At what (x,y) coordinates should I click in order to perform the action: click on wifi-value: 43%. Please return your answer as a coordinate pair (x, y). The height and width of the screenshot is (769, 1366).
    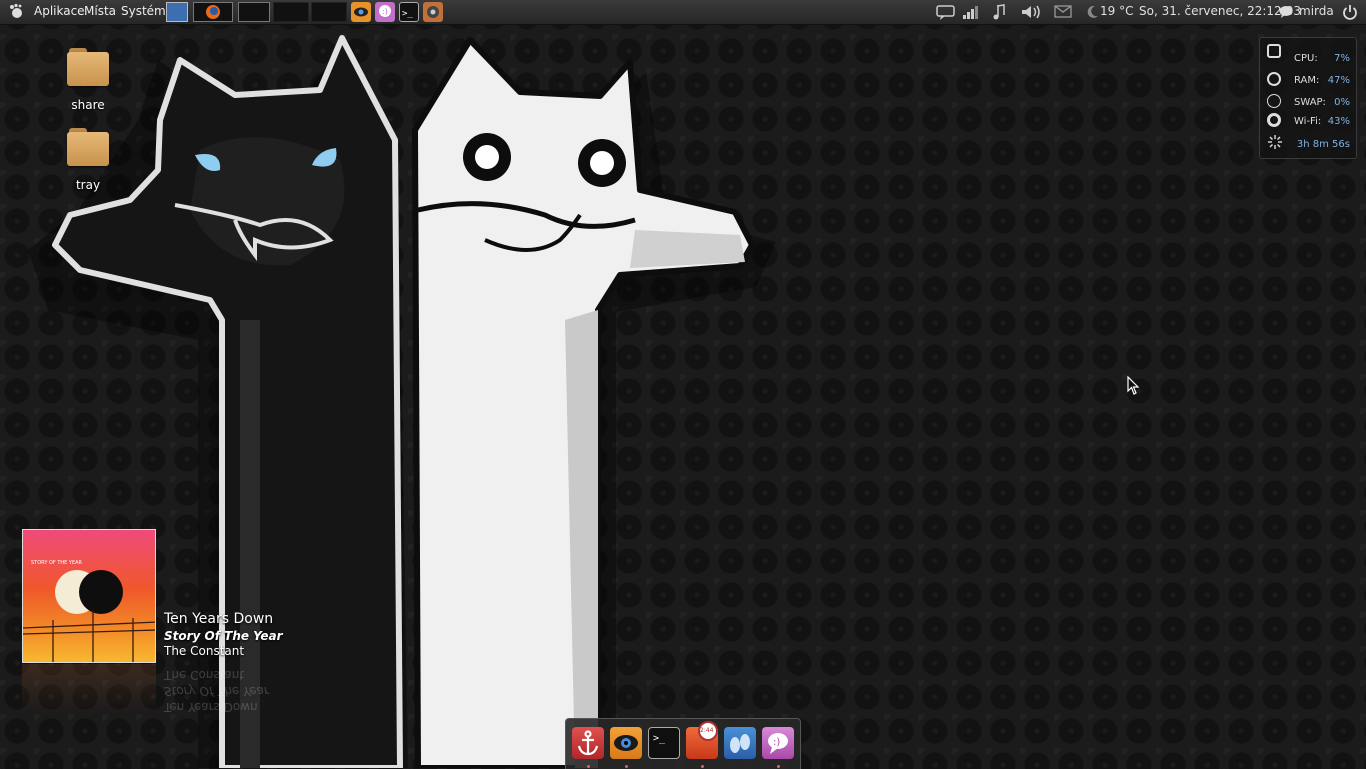
    Looking at the image, I should click on (1338, 121).